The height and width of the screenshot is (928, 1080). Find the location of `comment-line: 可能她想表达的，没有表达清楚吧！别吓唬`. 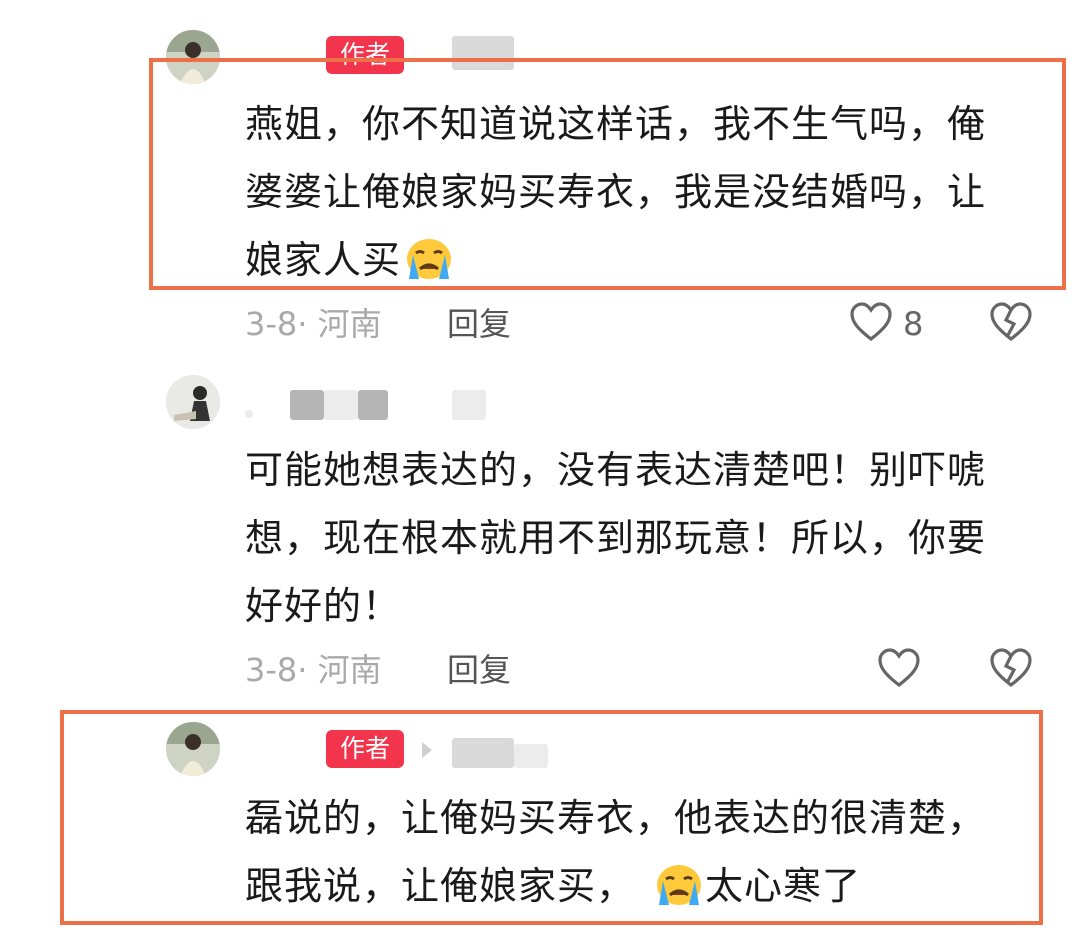

comment-line: 可能她想表达的，没有表达清楚吧！别吓唬 is located at coordinates (616, 470).